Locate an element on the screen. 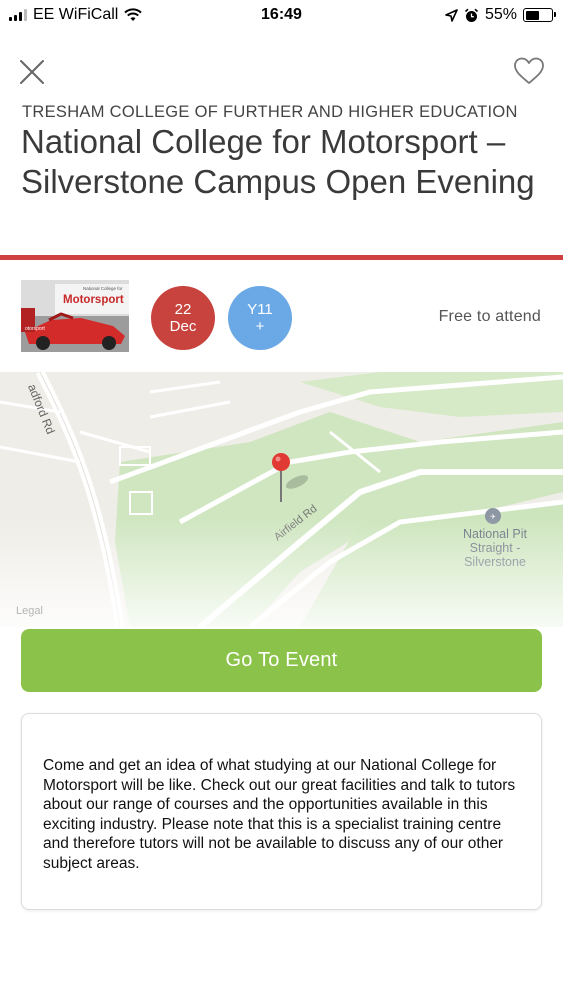 Image resolution: width=563 pixels, height=1000 pixels. map-pin-icon is located at coordinates (282, 478).